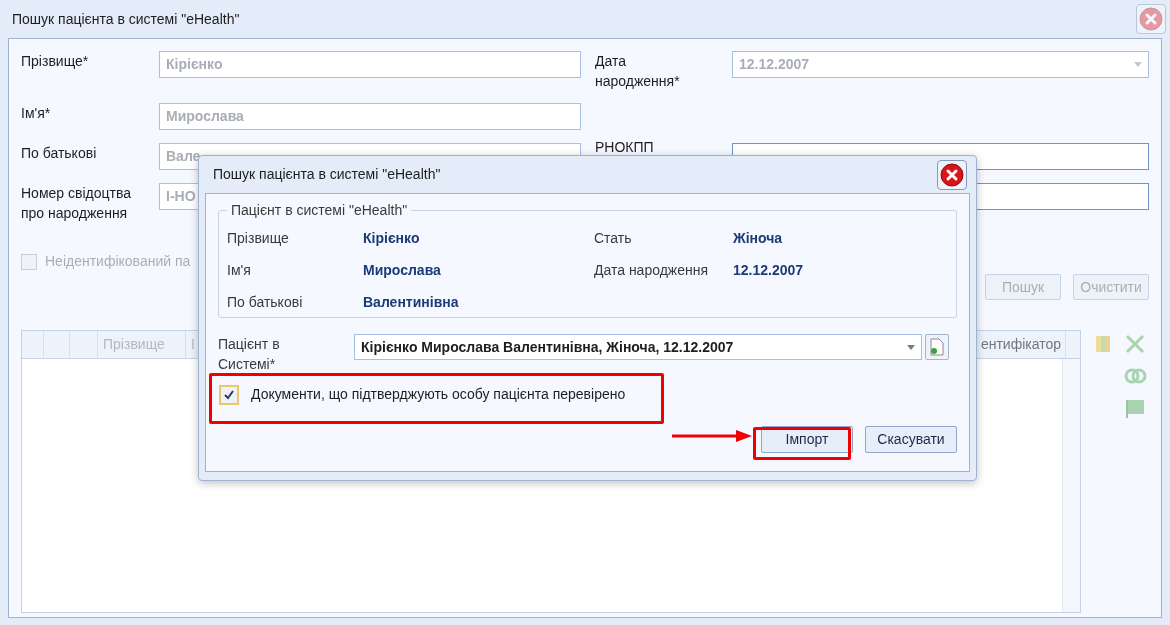 The width and height of the screenshot is (1170, 625). I want to click on column-header: ентифікатор, so click(1020, 344).